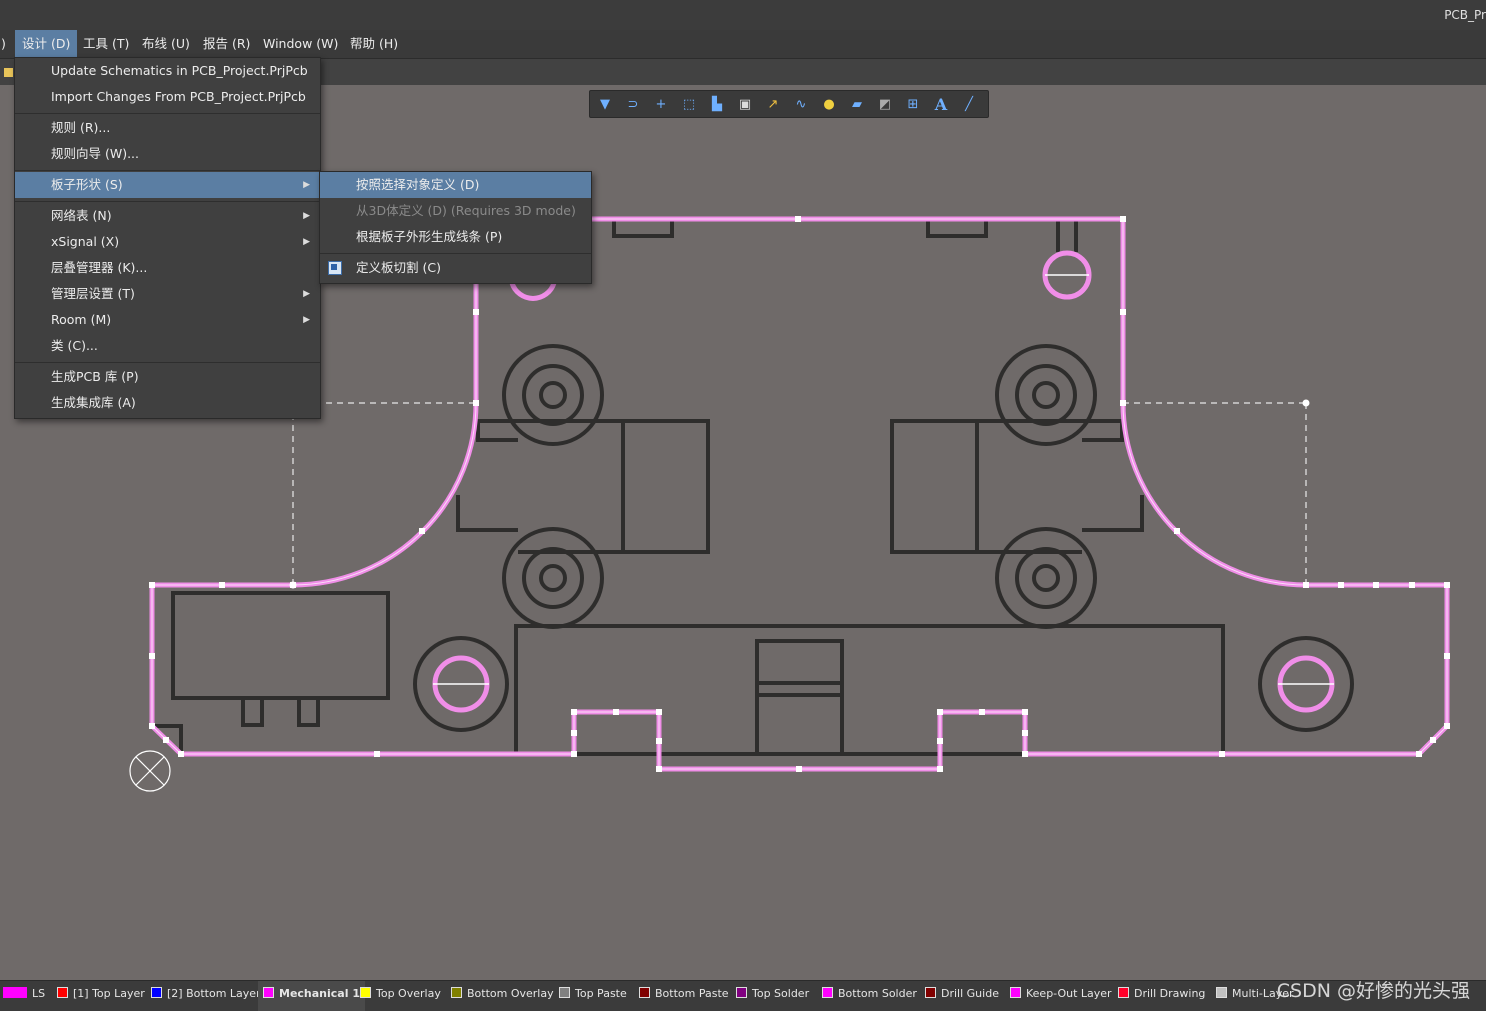  Describe the element at coordinates (1161, 996) in the screenshot. I see `layer-tab-drill-drawing: Drill Drawing` at that location.